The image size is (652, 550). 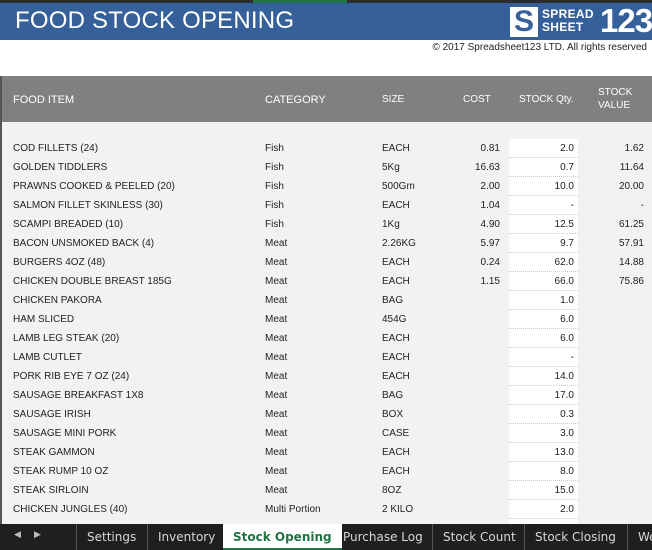 What do you see at coordinates (66, 338) in the screenshot?
I see `cell-item: LAMB LEG STEAK (20)` at bounding box center [66, 338].